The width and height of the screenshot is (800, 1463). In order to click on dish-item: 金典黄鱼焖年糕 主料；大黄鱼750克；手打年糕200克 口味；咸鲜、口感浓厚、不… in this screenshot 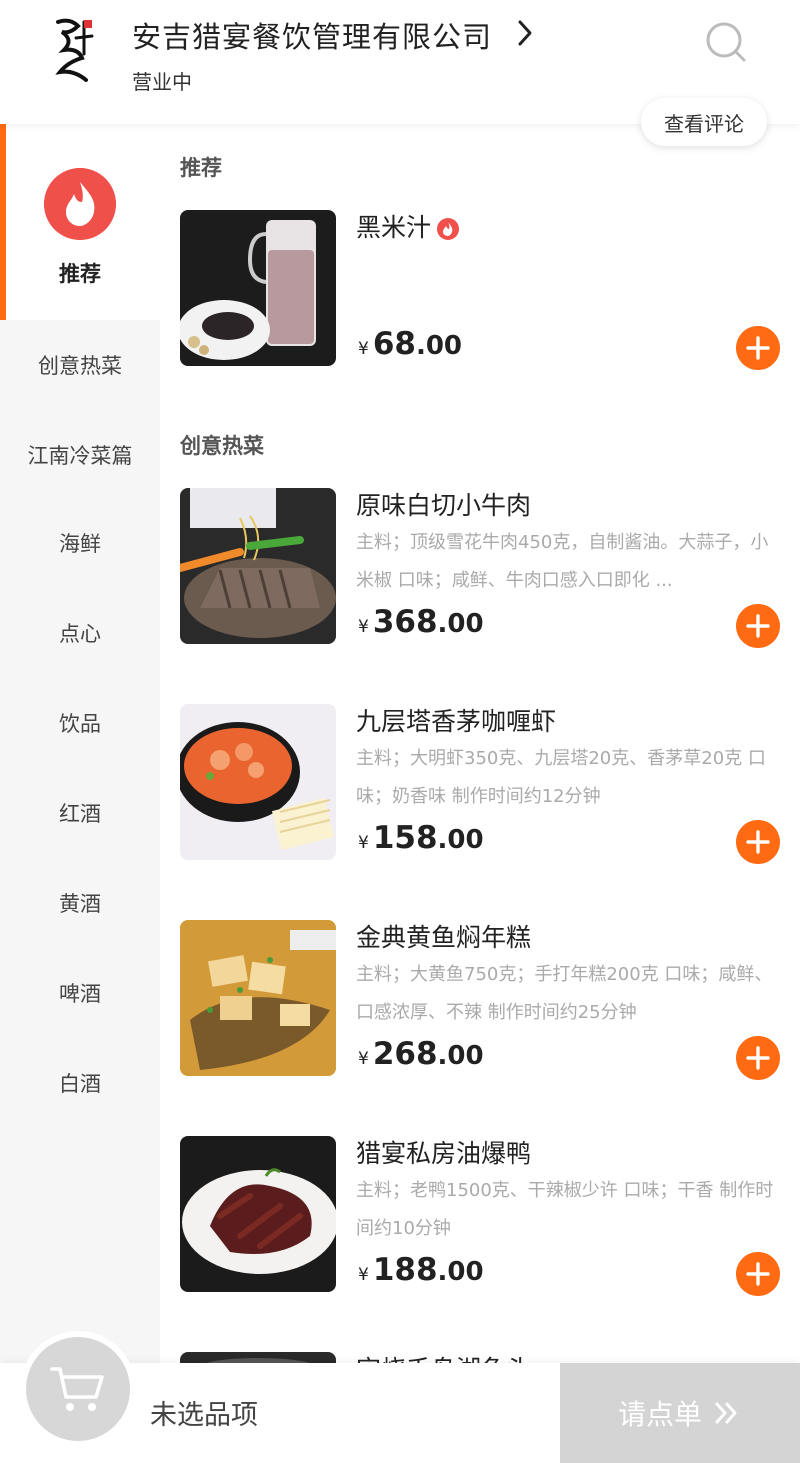, I will do `click(490, 1000)`.